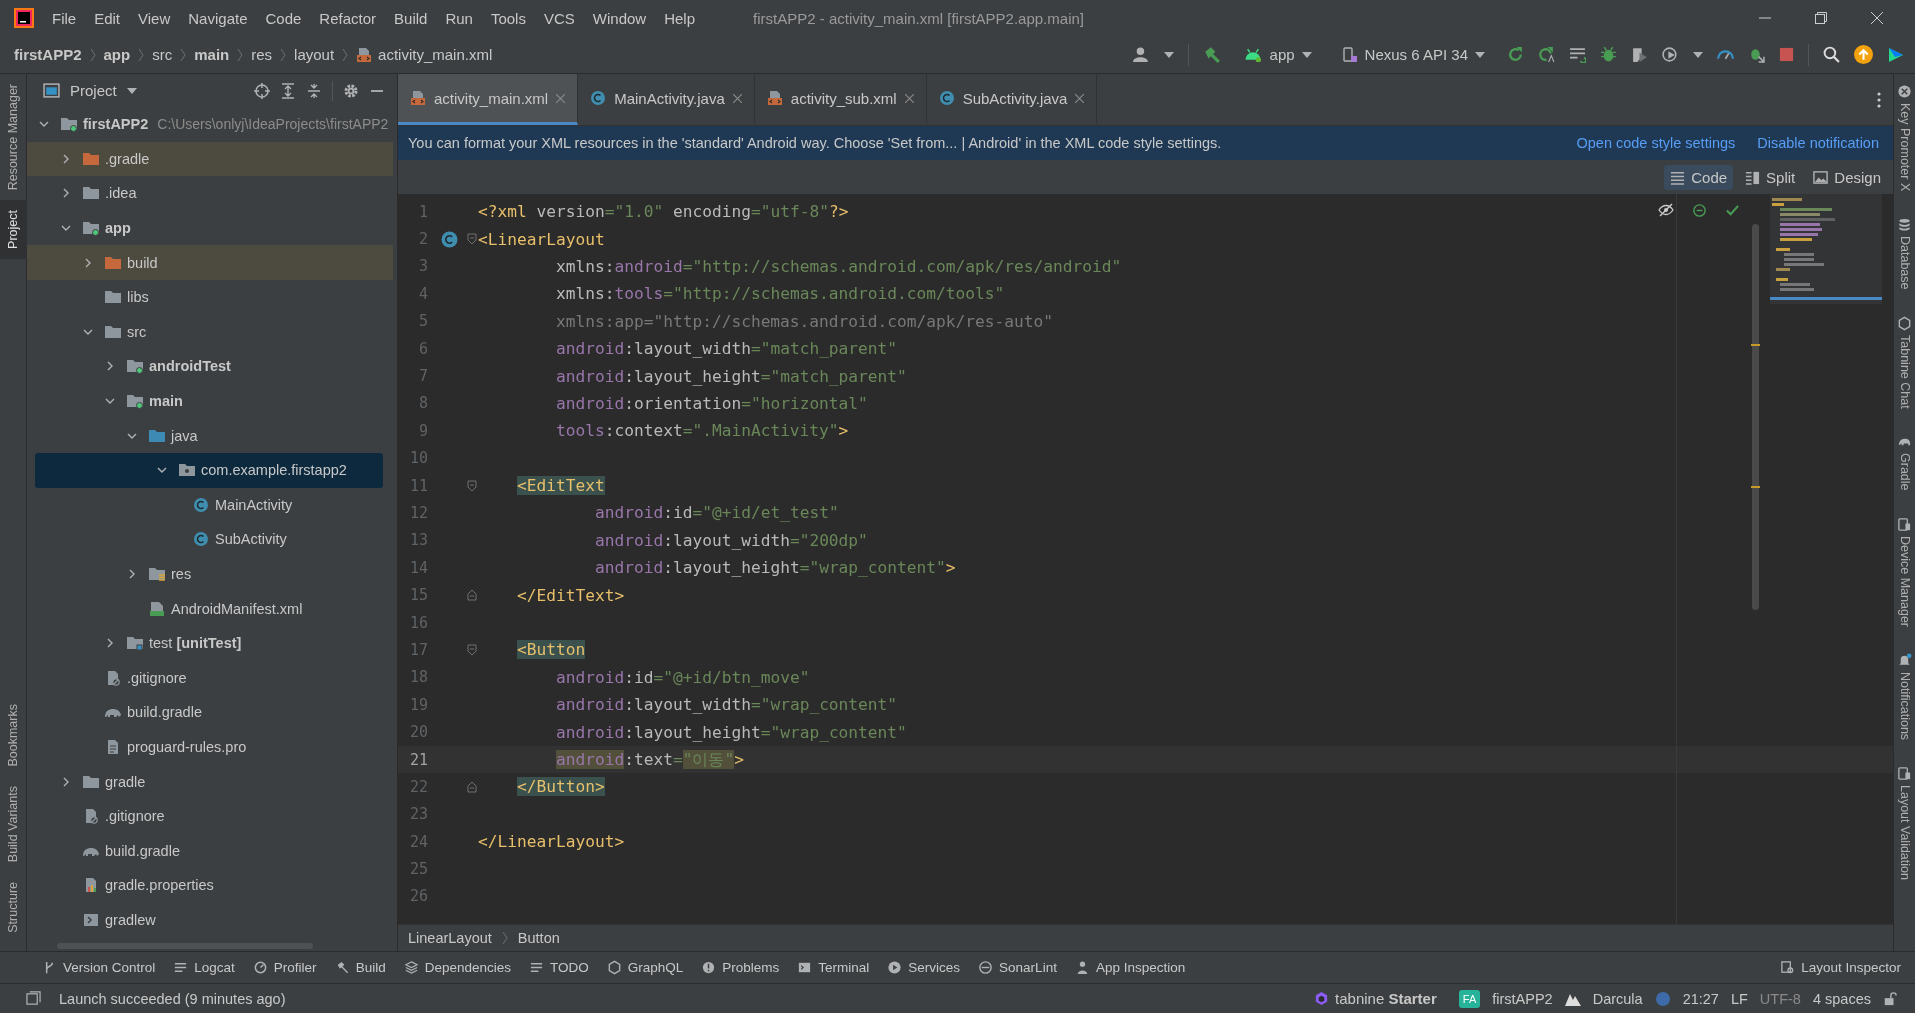  What do you see at coordinates (459, 18) in the screenshot?
I see `menu-item: Run` at bounding box center [459, 18].